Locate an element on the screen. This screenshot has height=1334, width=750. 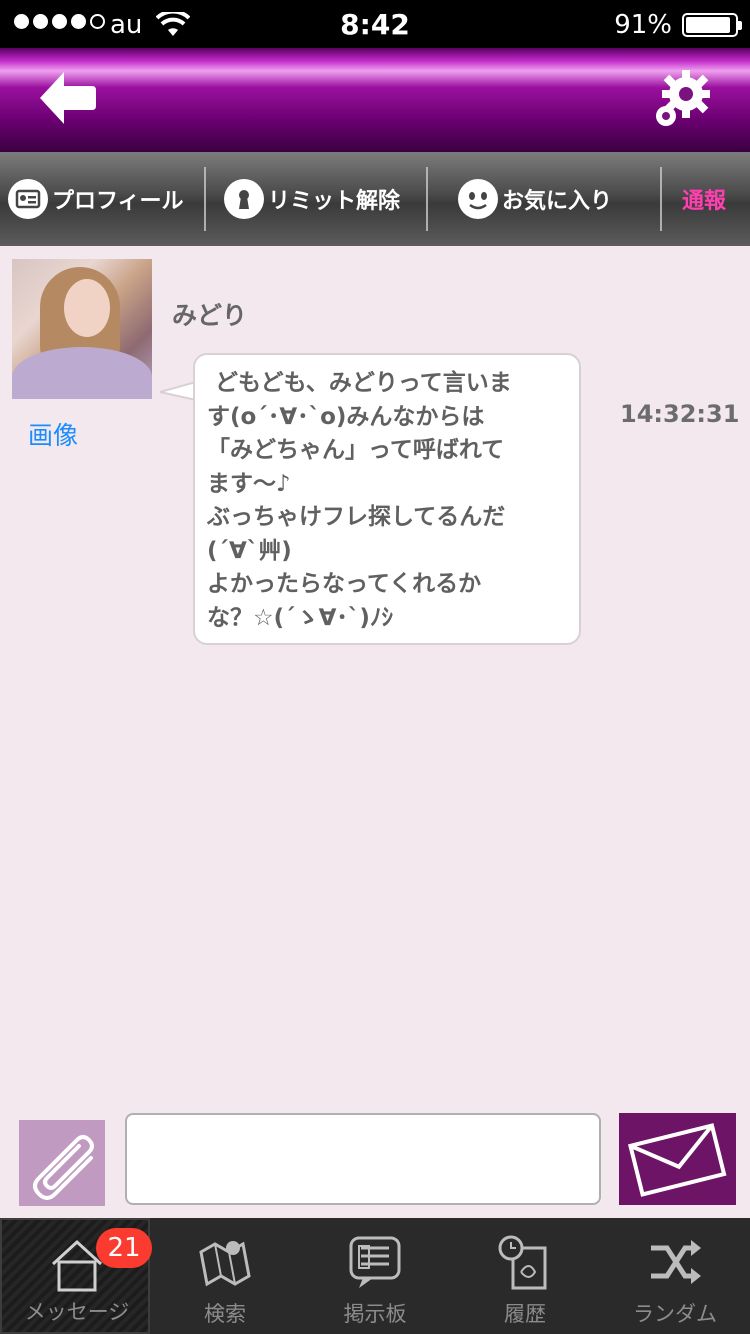
unread-badge: 21 is located at coordinates (124, 1248).